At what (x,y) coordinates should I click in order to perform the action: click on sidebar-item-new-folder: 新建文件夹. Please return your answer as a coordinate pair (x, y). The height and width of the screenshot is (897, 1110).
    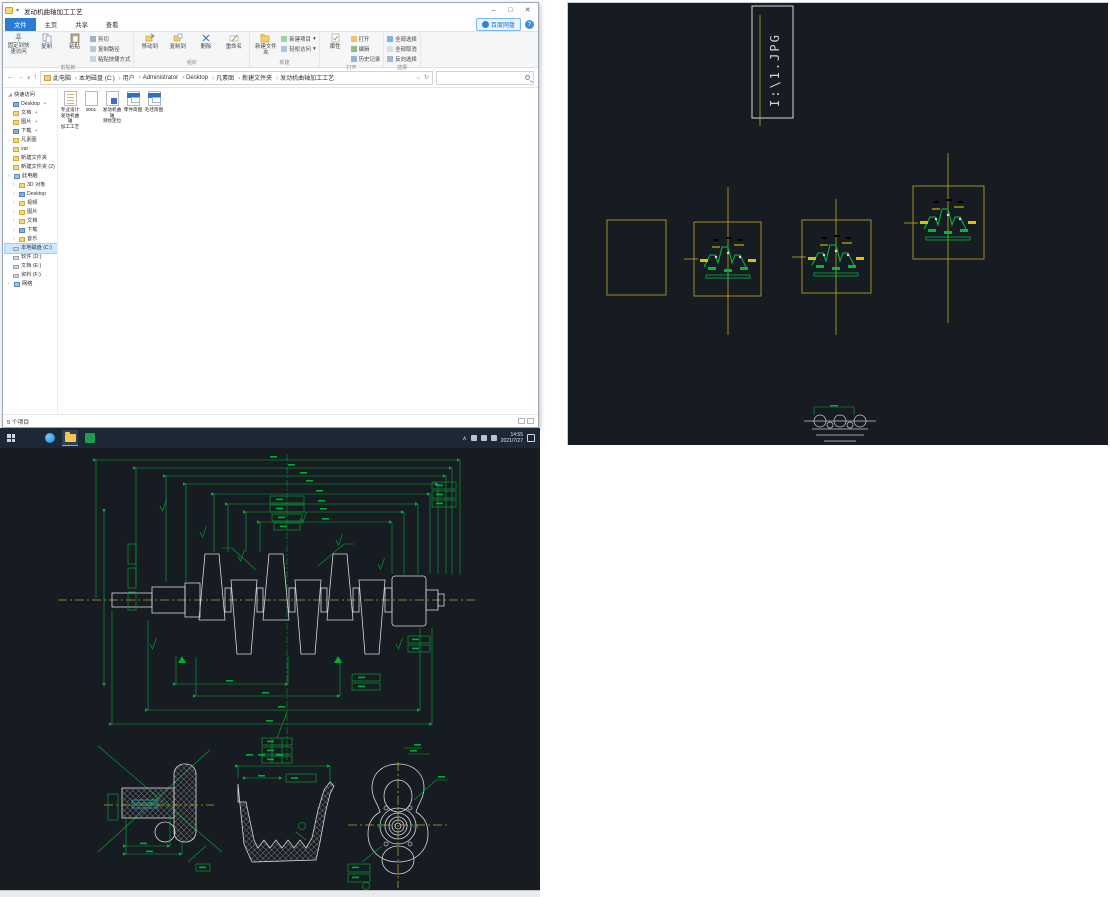
    Looking at the image, I should click on (31, 158).